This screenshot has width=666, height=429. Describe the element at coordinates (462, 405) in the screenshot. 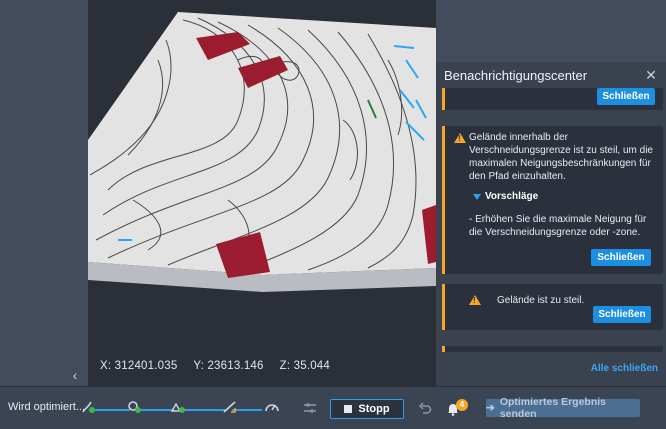

I see `notification-count-badge: 4` at that location.